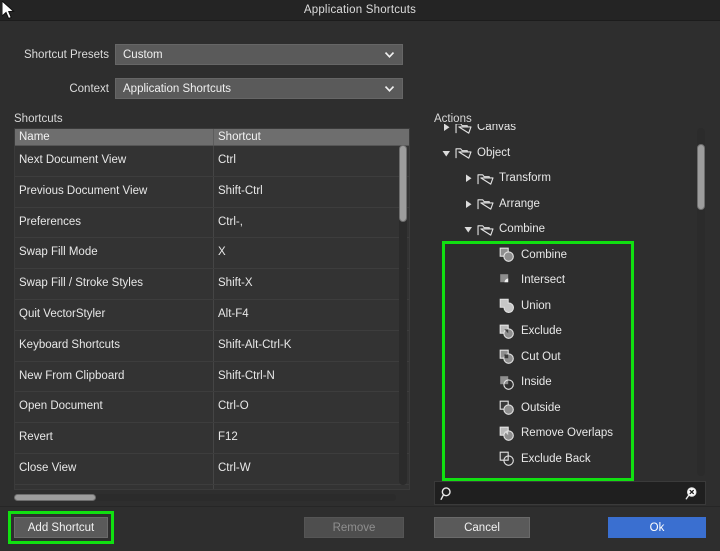  Describe the element at coordinates (507, 382) in the screenshot. I see `inside-op-icon` at that location.